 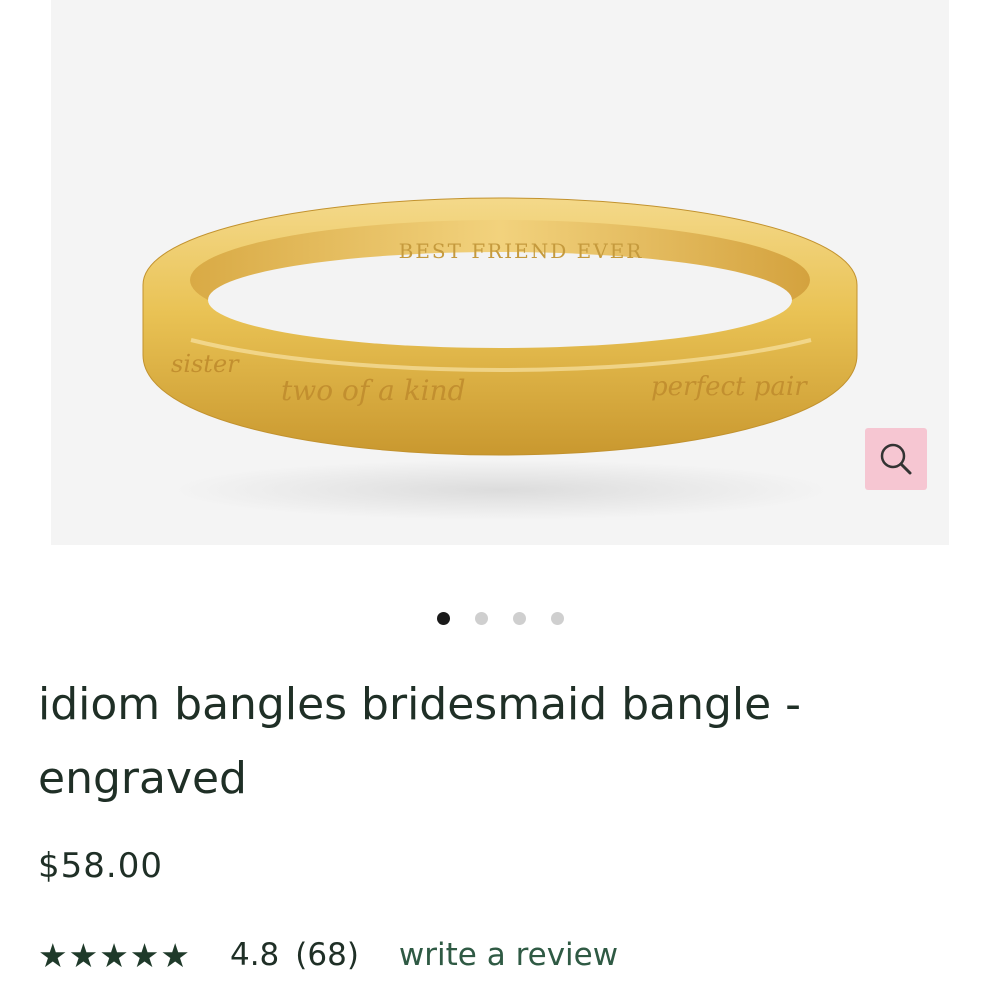 I want to click on zoom-button, so click(x=896, y=459).